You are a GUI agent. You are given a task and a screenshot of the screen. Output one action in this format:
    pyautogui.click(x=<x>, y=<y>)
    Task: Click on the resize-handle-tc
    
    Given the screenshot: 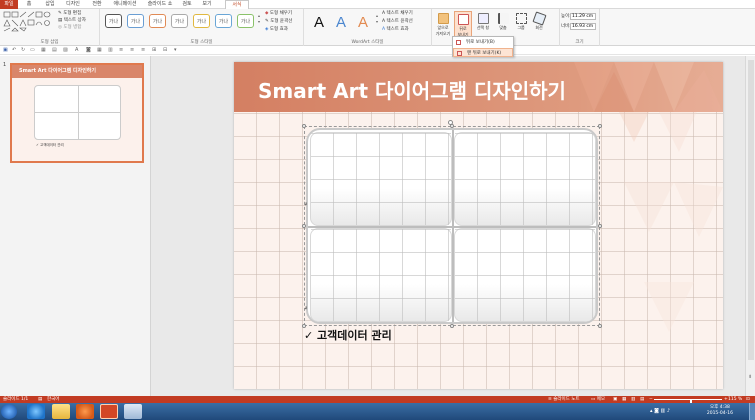 What is the action you would take?
    pyautogui.click(x=452, y=126)
    